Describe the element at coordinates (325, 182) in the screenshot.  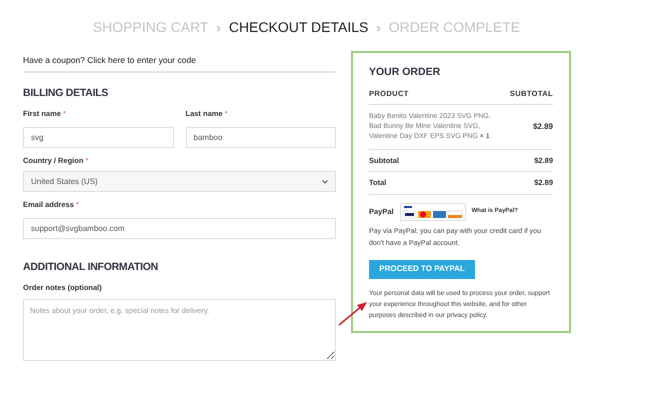
I see `chevron-down-icon` at that location.